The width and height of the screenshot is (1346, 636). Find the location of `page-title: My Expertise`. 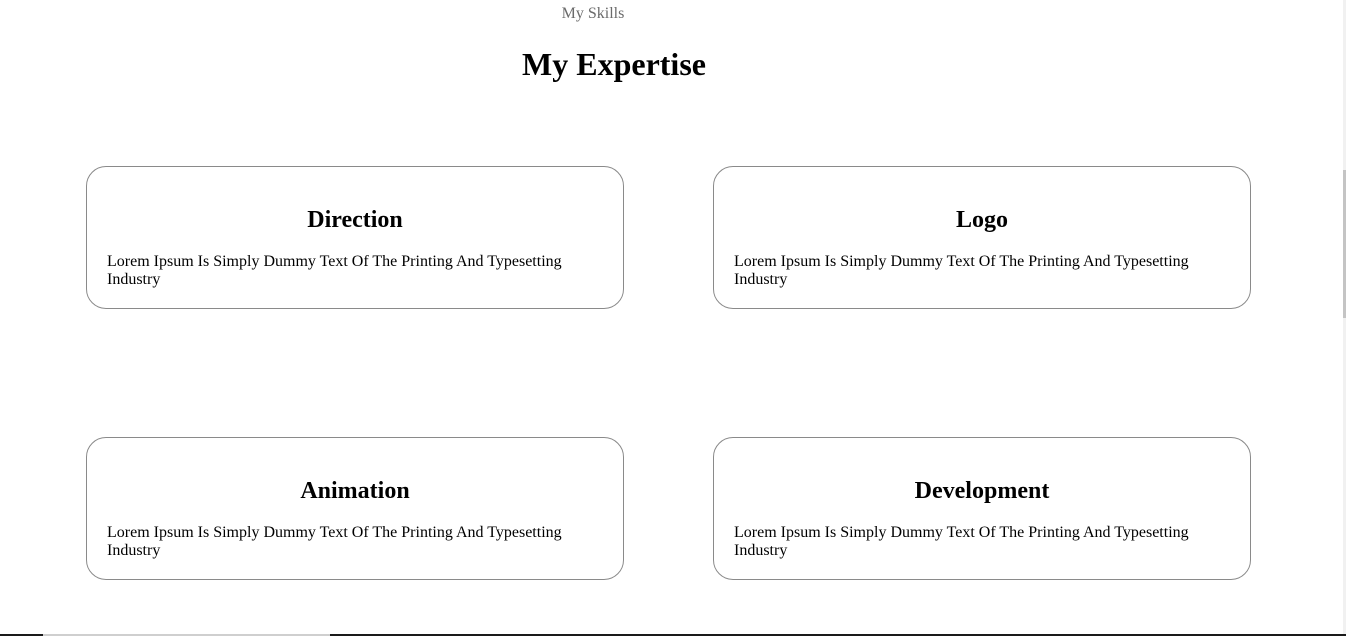

page-title: My Expertise is located at coordinates (614, 64).